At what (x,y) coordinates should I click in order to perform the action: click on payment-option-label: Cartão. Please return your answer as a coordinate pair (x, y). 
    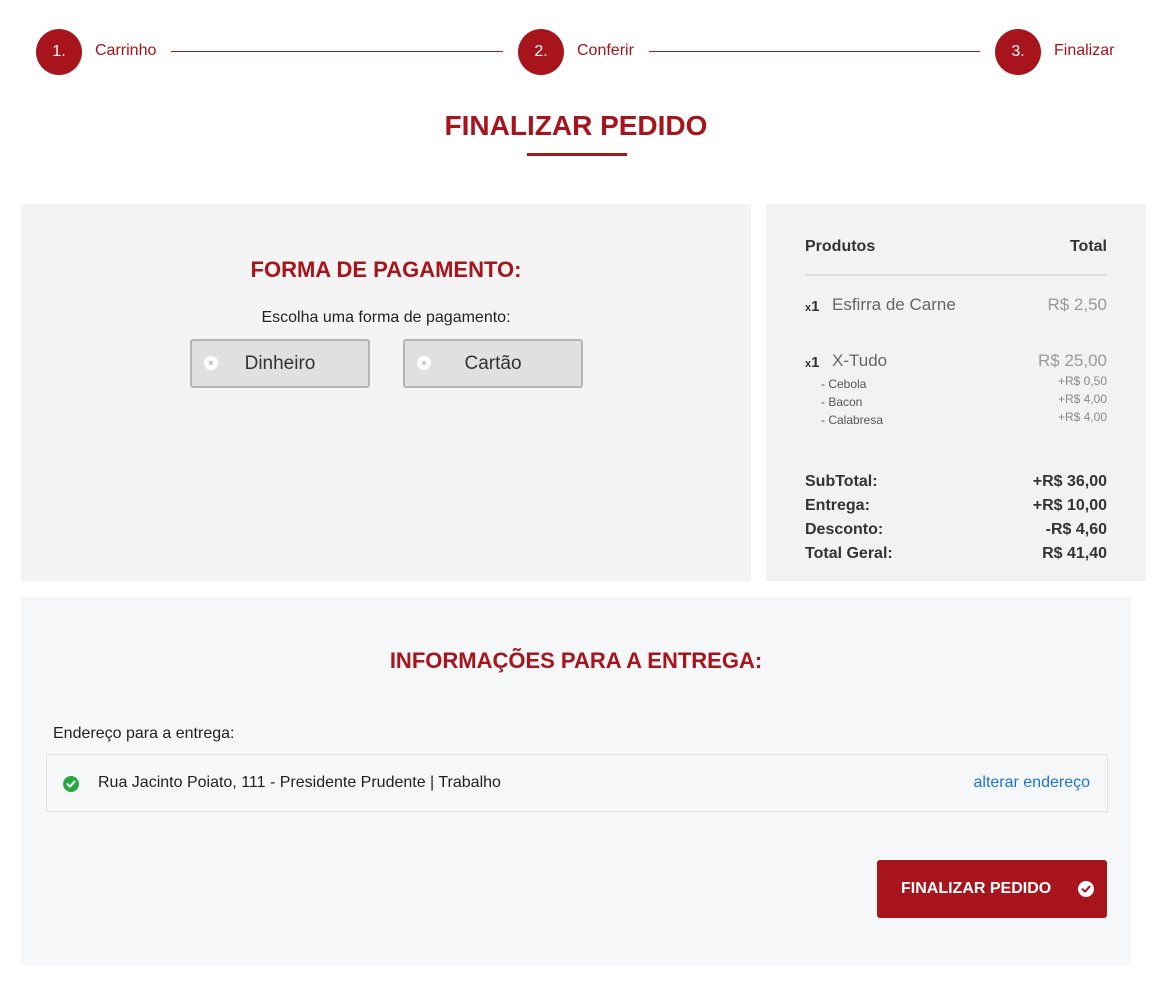
    Looking at the image, I should click on (493, 363).